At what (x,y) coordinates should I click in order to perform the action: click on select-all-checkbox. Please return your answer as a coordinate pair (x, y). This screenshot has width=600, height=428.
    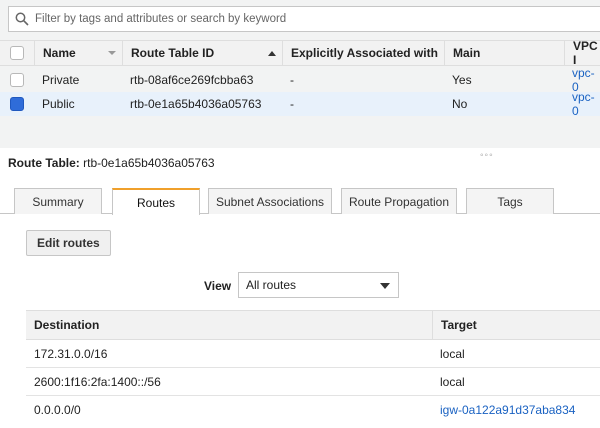
    Looking at the image, I should click on (17, 53).